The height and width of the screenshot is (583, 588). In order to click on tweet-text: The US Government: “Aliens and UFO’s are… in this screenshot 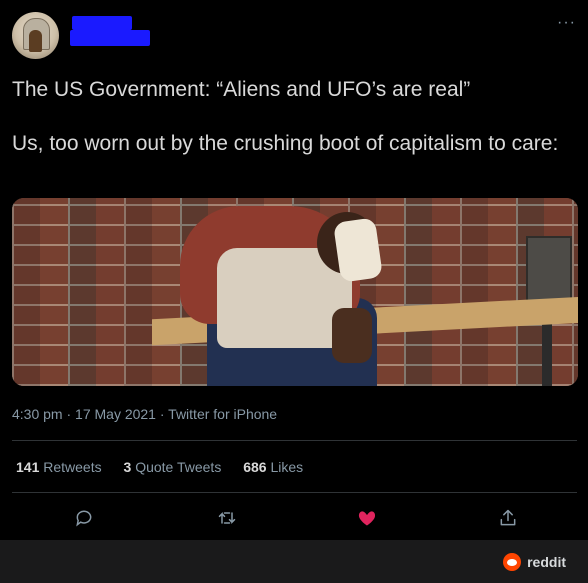, I will do `click(294, 116)`.